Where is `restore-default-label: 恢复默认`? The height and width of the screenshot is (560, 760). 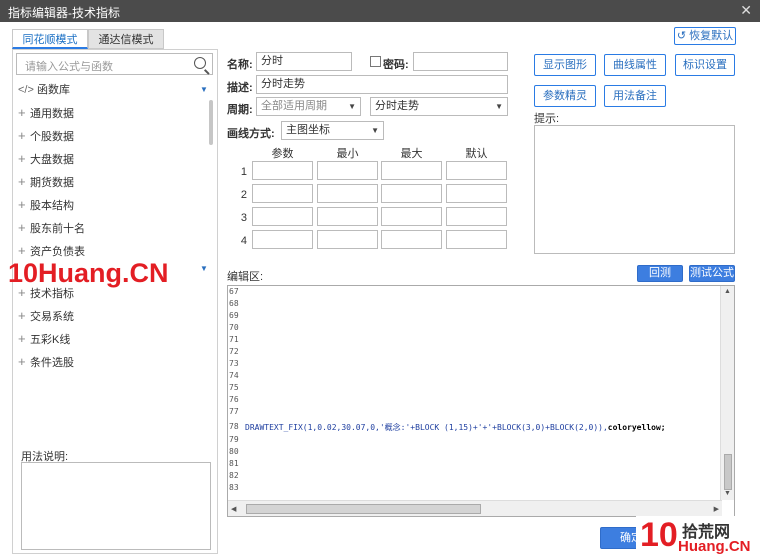
restore-default-label: 恢复默认 is located at coordinates (711, 36).